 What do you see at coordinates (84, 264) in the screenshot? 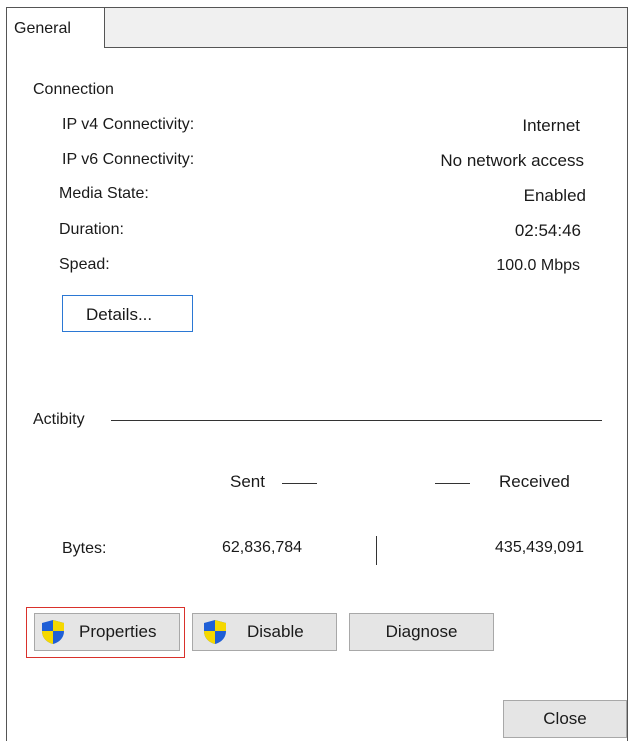
I see `speed-label: Spead:` at bounding box center [84, 264].